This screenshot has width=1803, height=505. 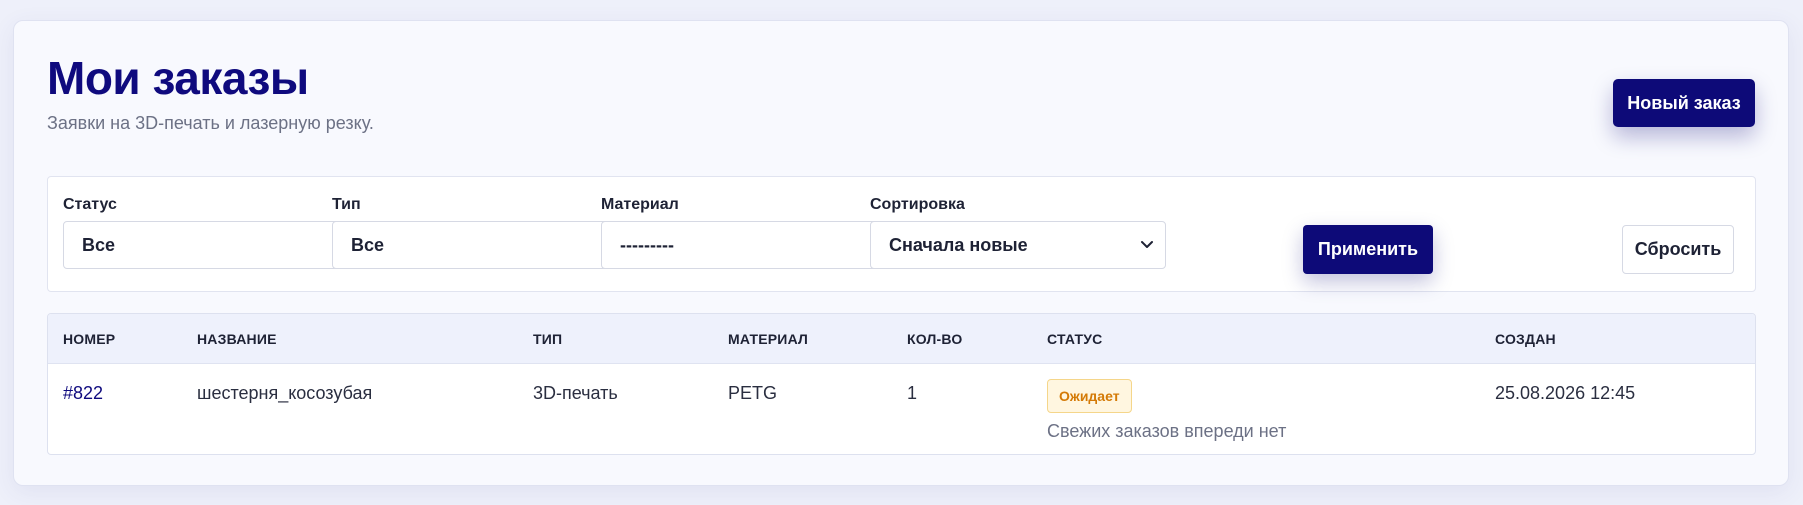 I want to click on column-header-type: Тип, so click(x=548, y=339).